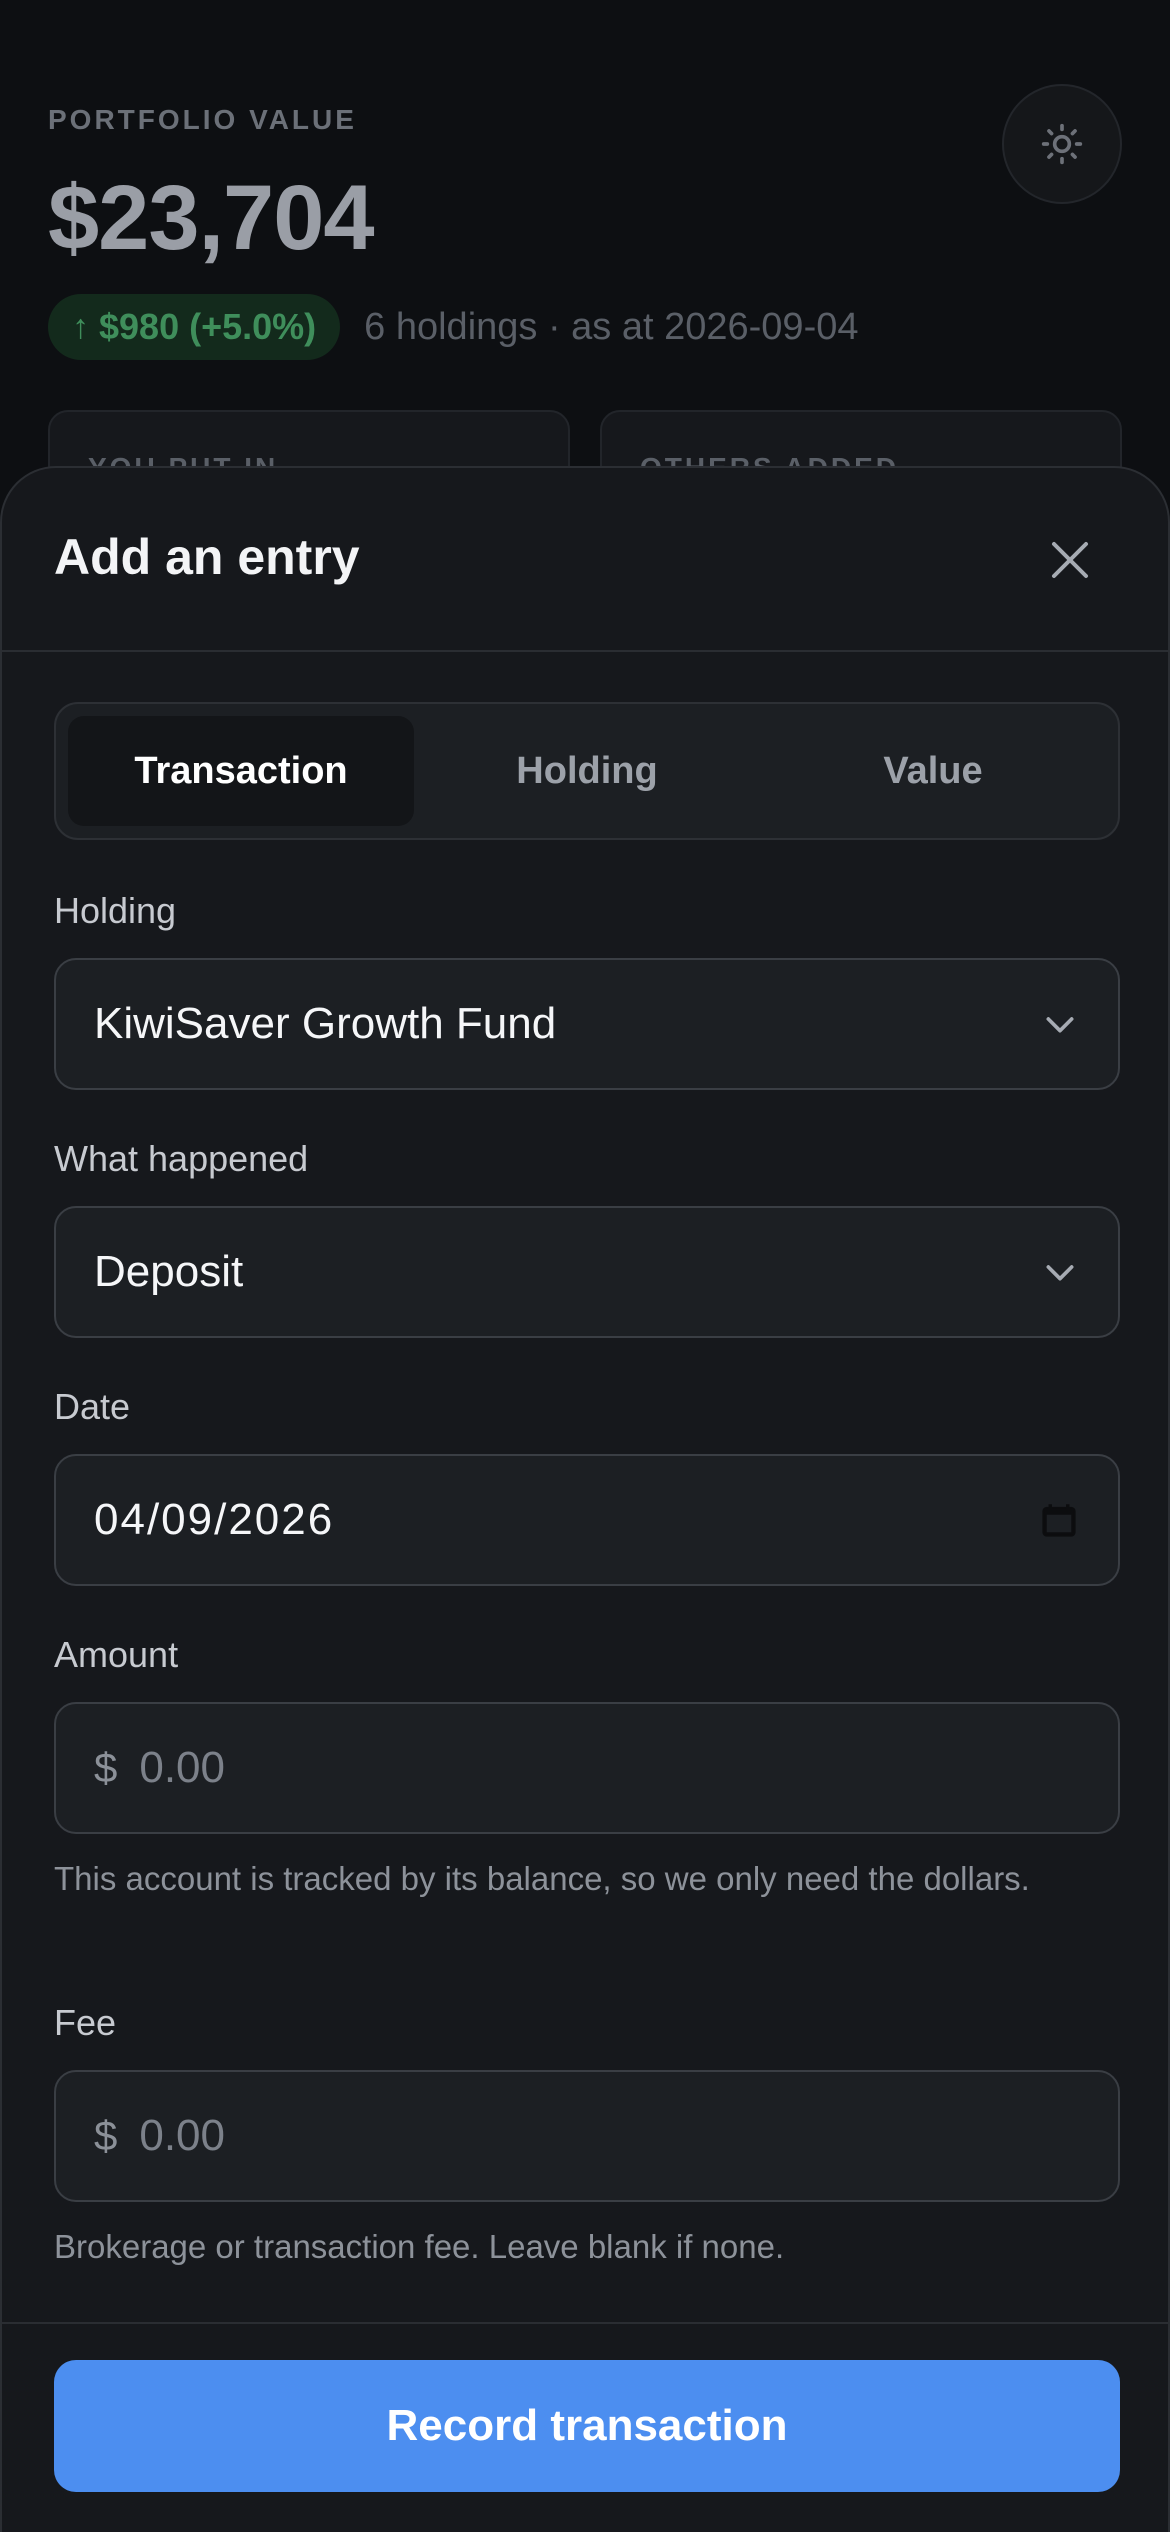 The height and width of the screenshot is (2532, 1170). I want to click on record-transaction-button: Record transaction, so click(587, 2426).